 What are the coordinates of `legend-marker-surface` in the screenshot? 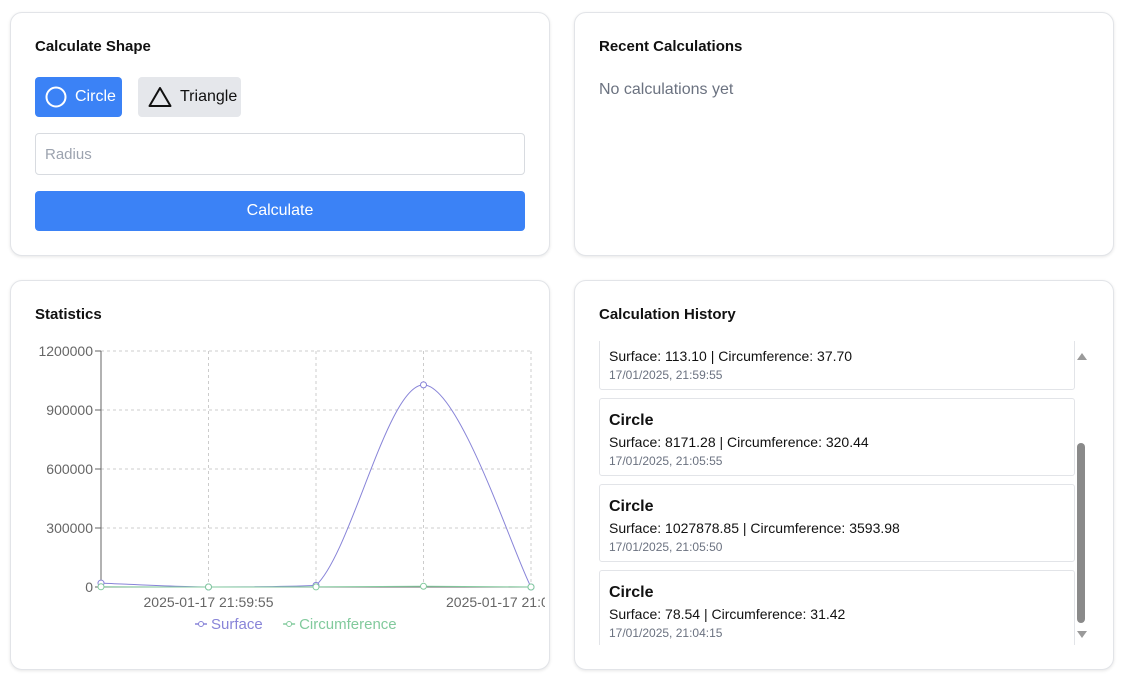 It's located at (201, 624).